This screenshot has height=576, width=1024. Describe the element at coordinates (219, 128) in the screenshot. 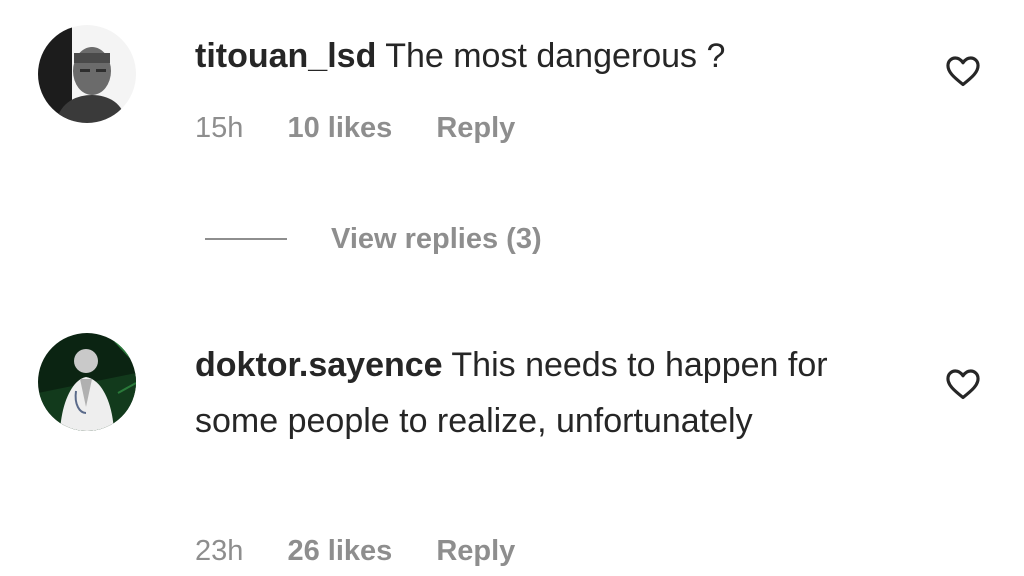

I see `comment-timestamp: 15h` at that location.